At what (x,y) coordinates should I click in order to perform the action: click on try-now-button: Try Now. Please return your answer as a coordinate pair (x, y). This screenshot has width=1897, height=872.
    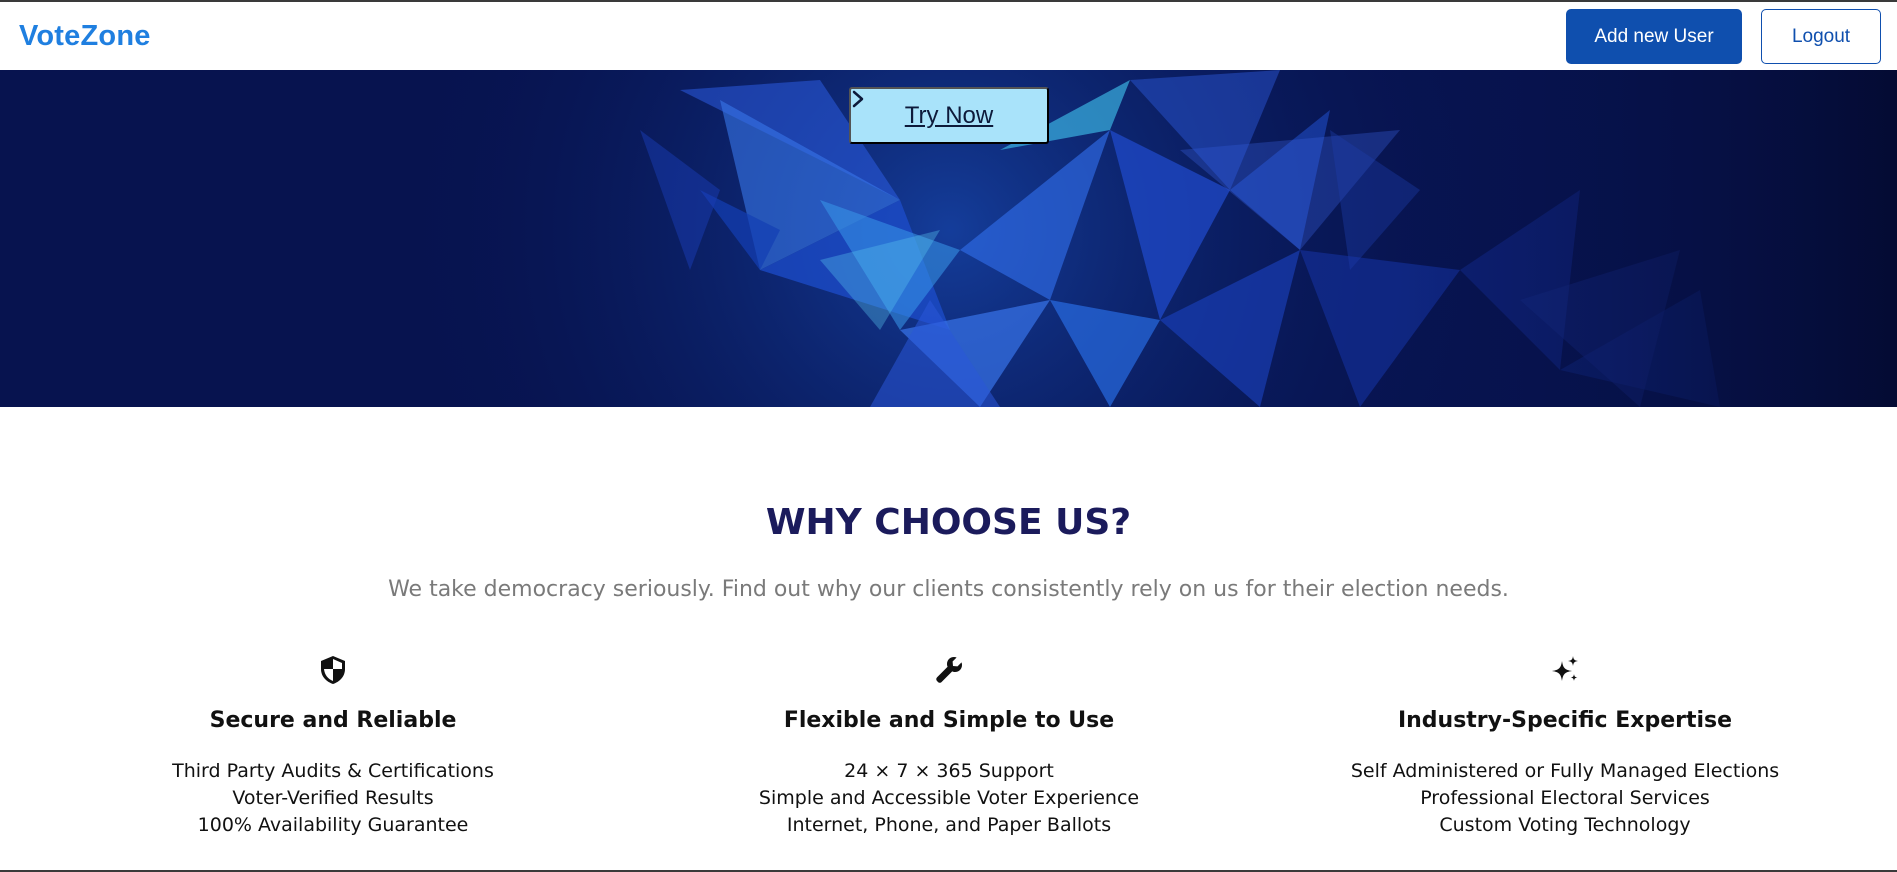
    Looking at the image, I should click on (949, 115).